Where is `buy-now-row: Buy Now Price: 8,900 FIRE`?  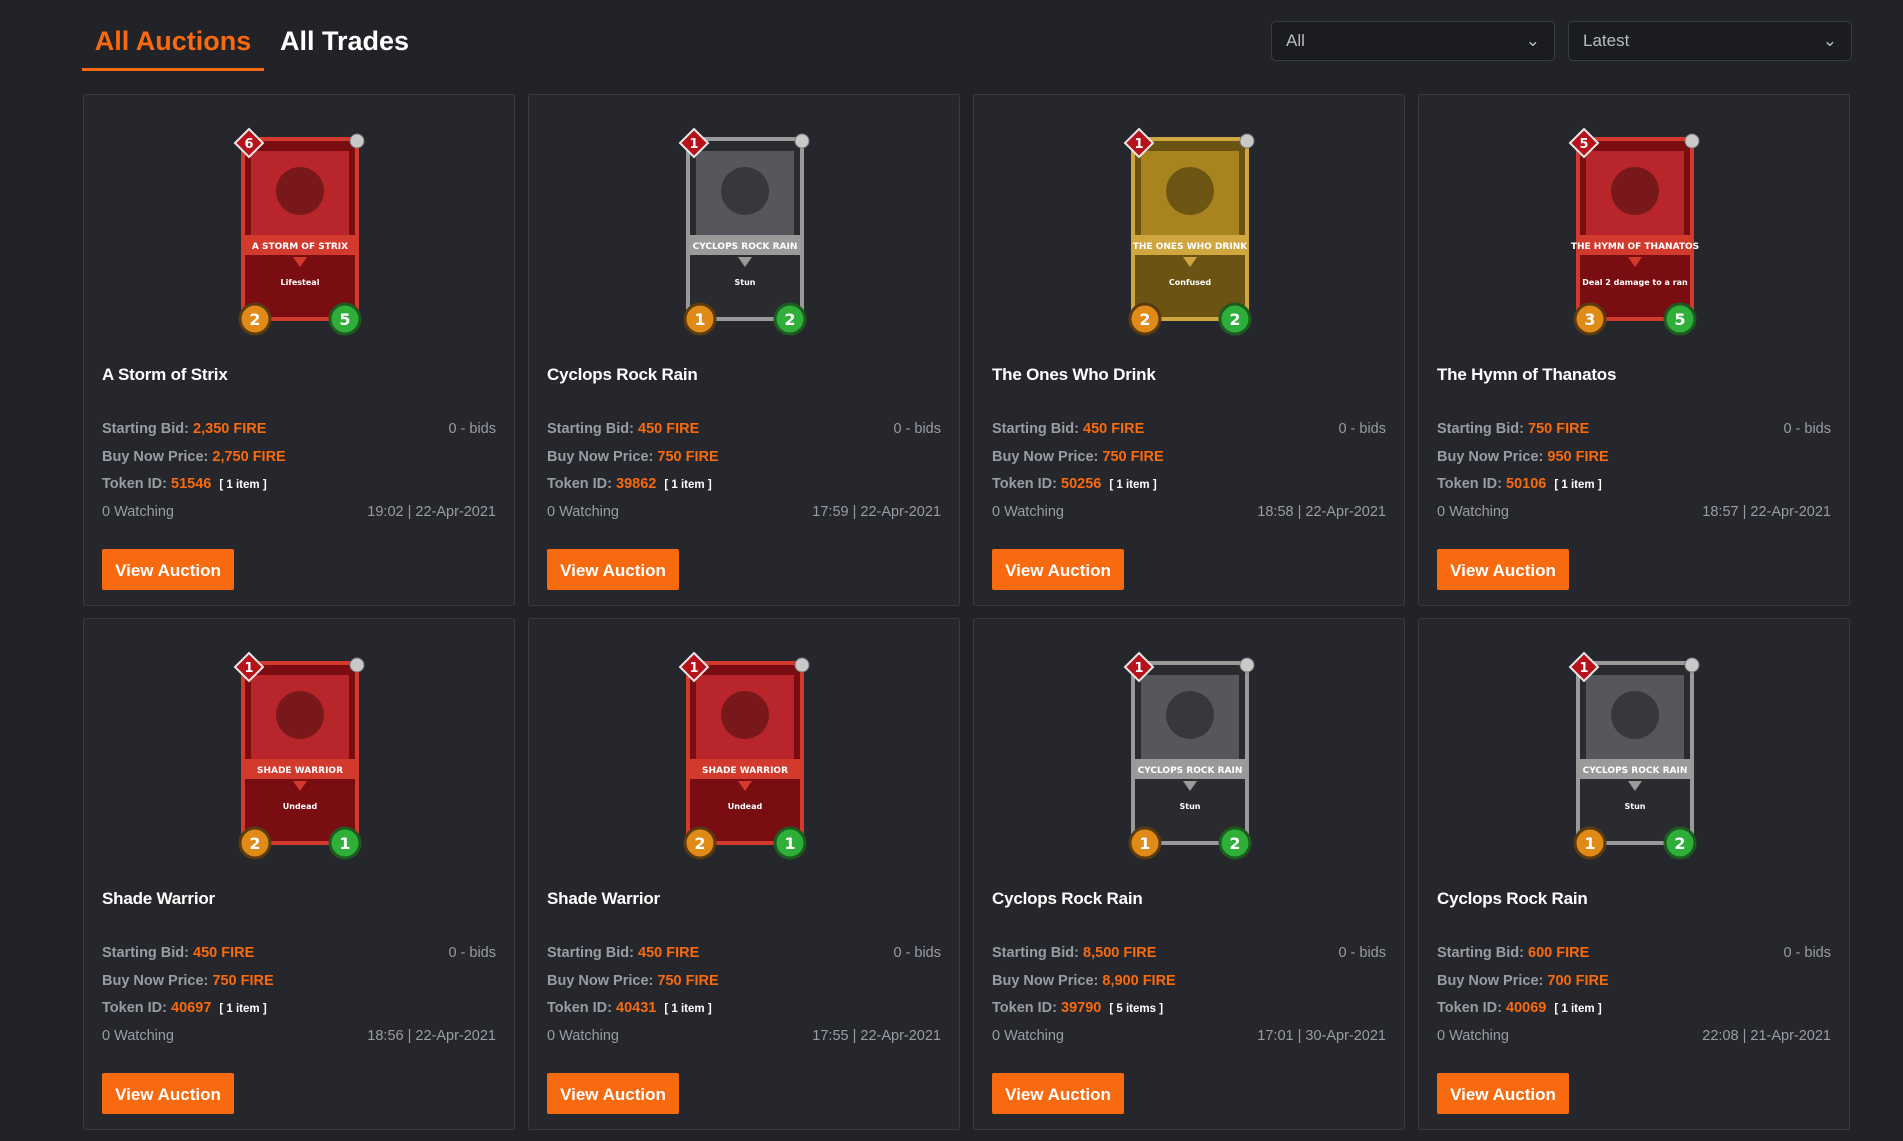 buy-now-row: Buy Now Price: 8,900 FIRE is located at coordinates (1189, 981).